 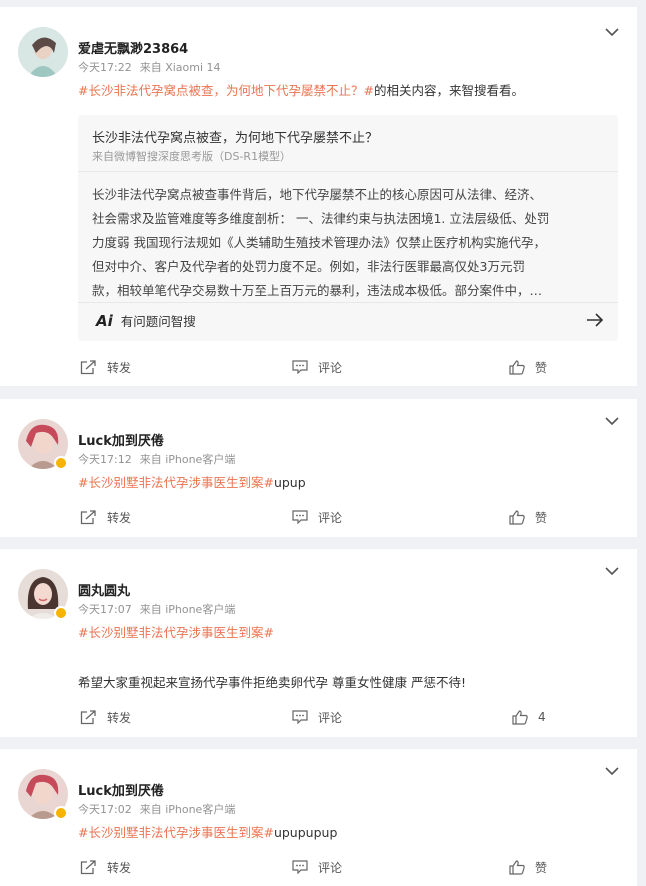 I want to click on like-count: 4, so click(x=542, y=717).